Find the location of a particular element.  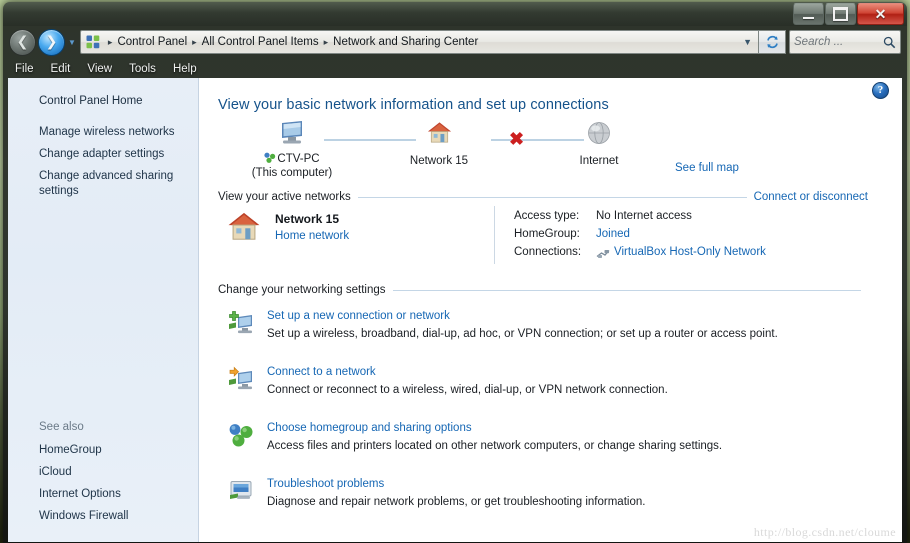

networking-settings-section-header: Change your networking settings is located at coordinates (543, 290).